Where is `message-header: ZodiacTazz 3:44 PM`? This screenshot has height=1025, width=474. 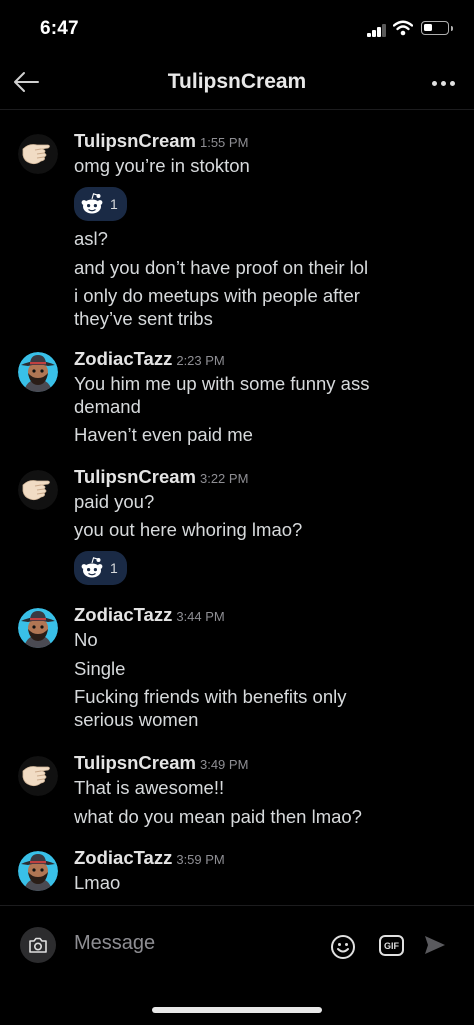 message-header: ZodiacTazz 3:44 PM is located at coordinates (149, 615).